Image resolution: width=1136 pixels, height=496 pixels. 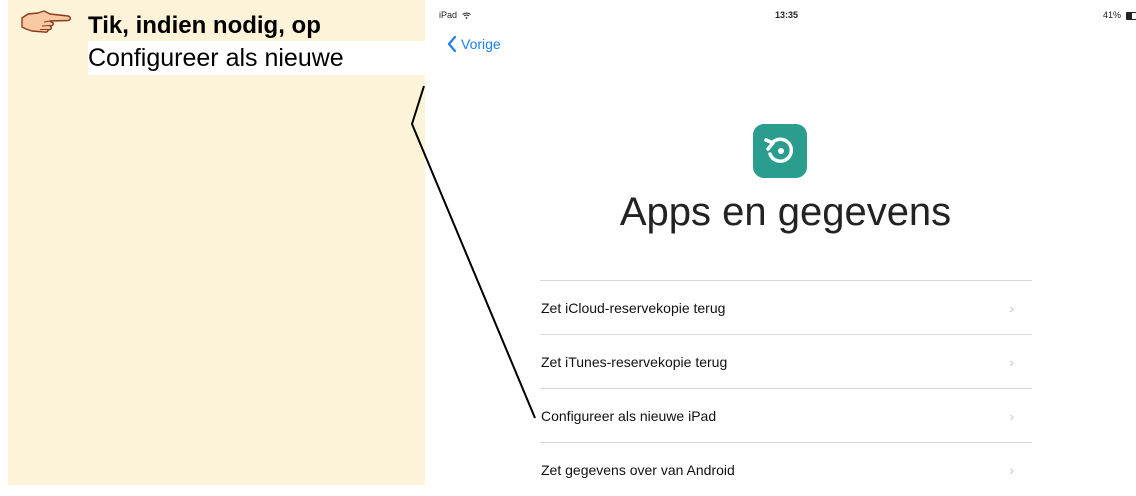 I want to click on instruction-heading: Tik, indien nodig, op, so click(x=204, y=25).